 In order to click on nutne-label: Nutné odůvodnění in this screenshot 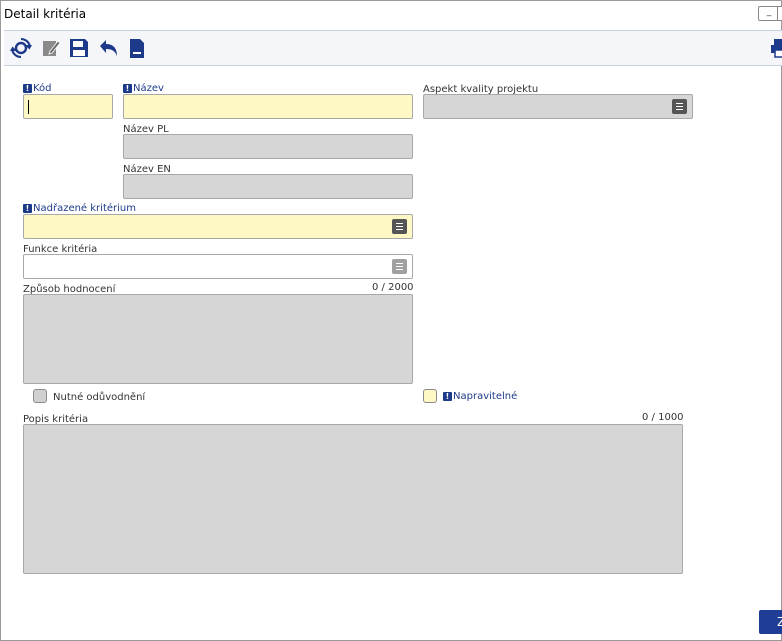, I will do `click(99, 397)`.